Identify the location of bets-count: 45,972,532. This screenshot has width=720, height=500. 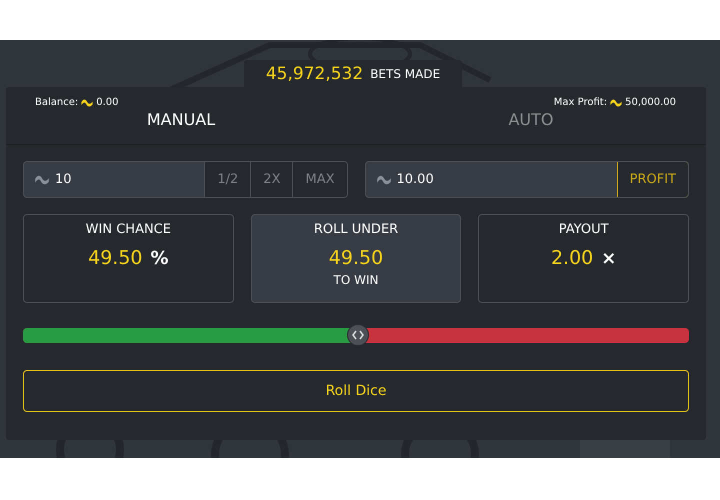
(315, 74).